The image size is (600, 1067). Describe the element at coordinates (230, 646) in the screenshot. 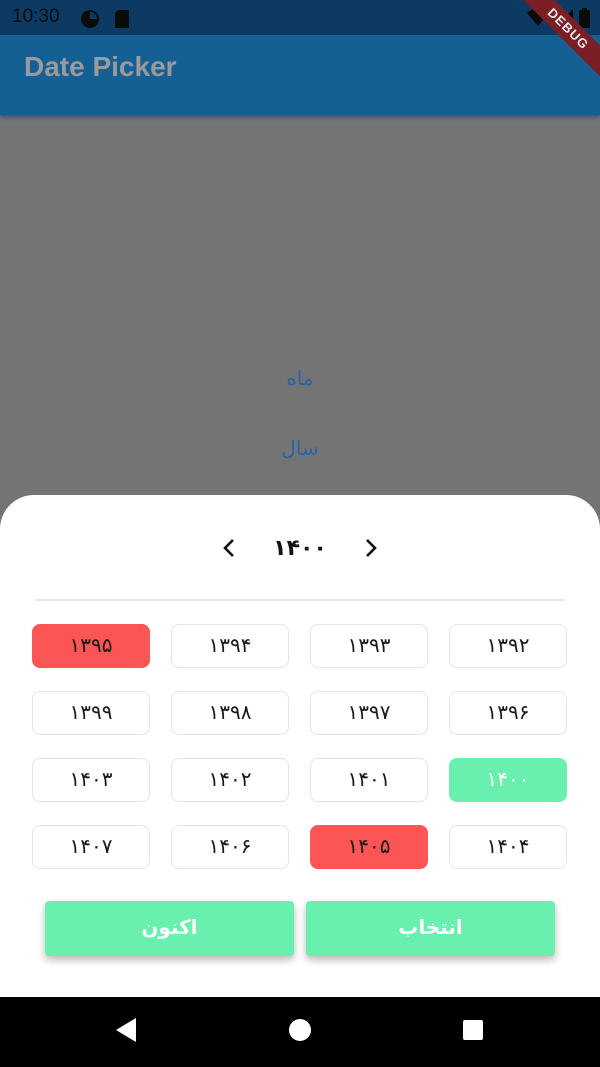

I see `year-cell: ۱۳۹۴` at that location.